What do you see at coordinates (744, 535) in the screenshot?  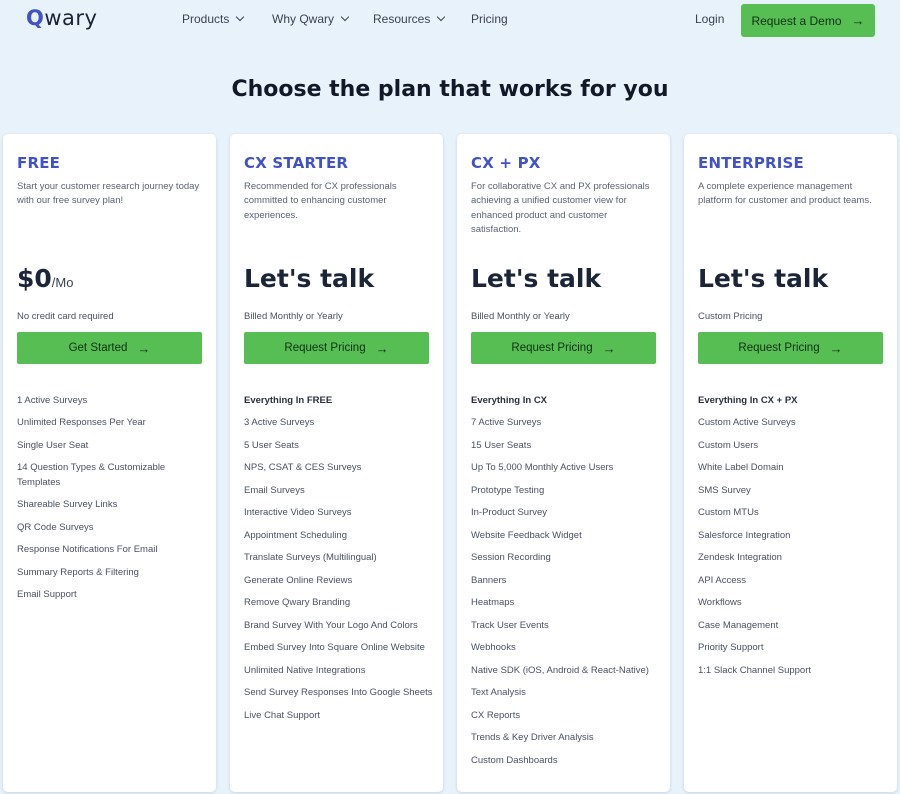 I see `feature-item: Salesforce Integration` at bounding box center [744, 535].